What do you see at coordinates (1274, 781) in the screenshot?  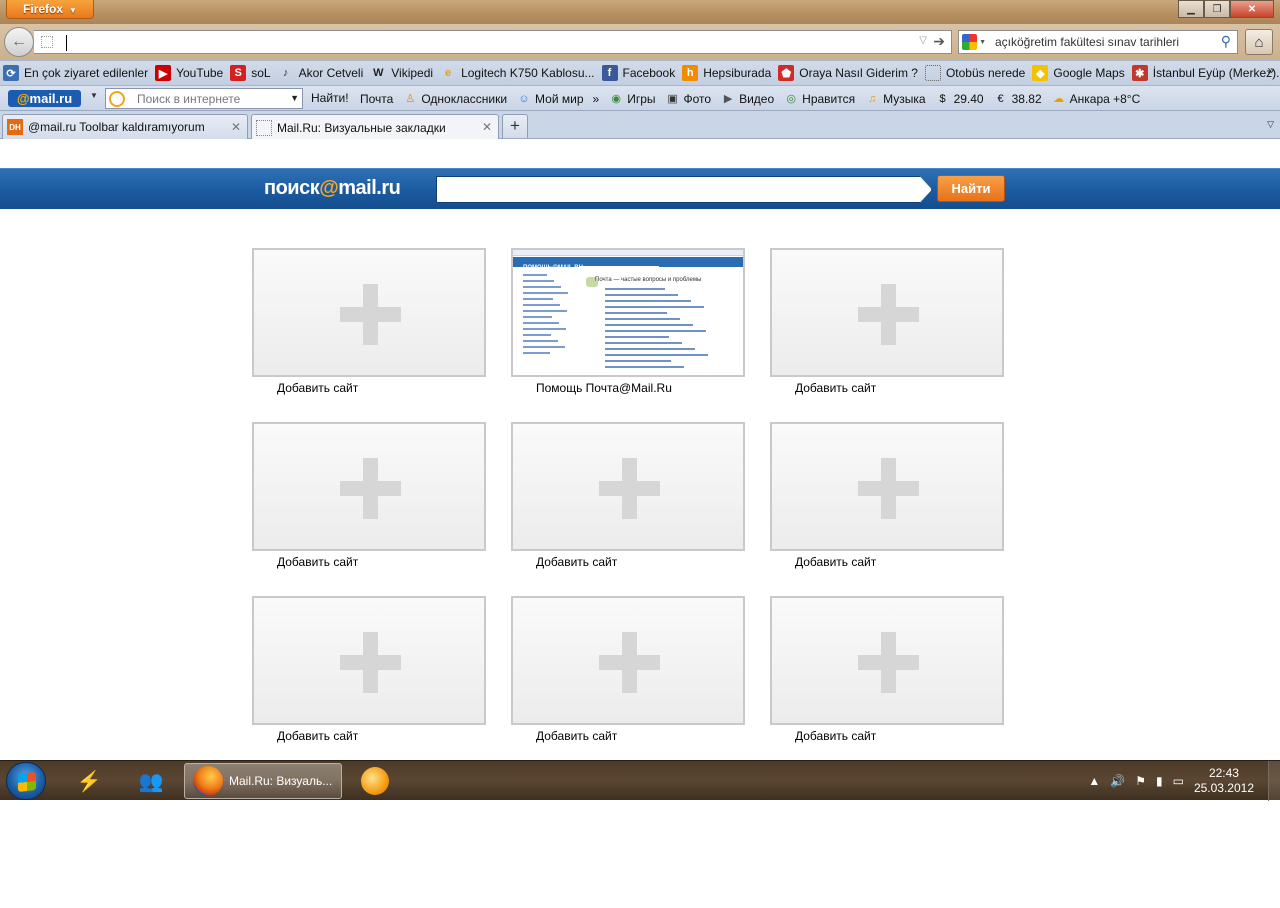 I see `show-desktop-button` at bounding box center [1274, 781].